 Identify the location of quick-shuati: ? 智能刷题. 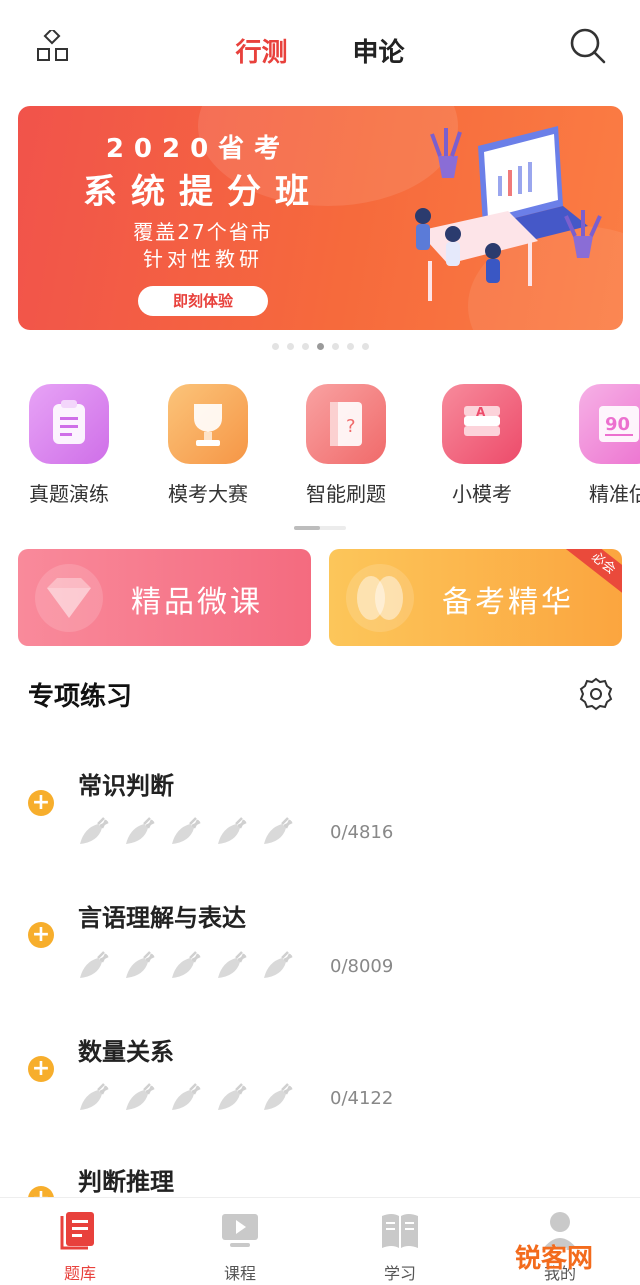
(346, 445).